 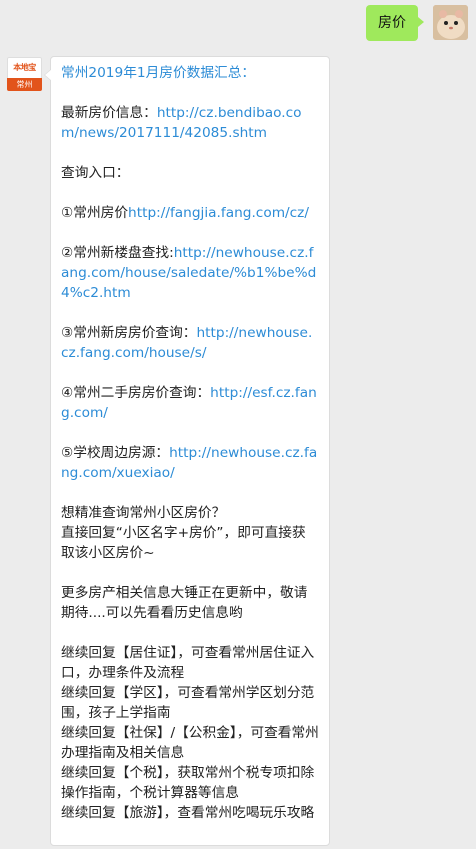 What do you see at coordinates (395, 23) in the screenshot?
I see `user-message-bubble: 房价` at bounding box center [395, 23].